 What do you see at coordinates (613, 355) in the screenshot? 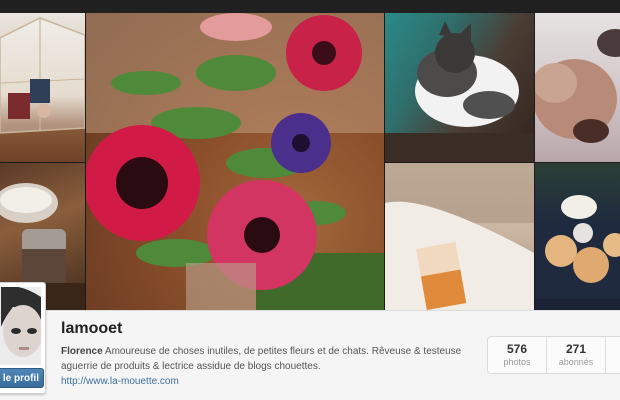
I see `stat-following` at bounding box center [613, 355].